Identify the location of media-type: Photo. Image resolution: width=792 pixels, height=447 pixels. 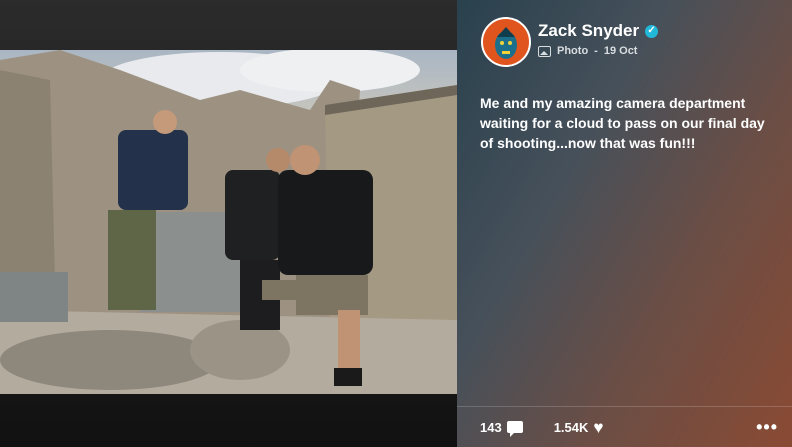
(573, 51).